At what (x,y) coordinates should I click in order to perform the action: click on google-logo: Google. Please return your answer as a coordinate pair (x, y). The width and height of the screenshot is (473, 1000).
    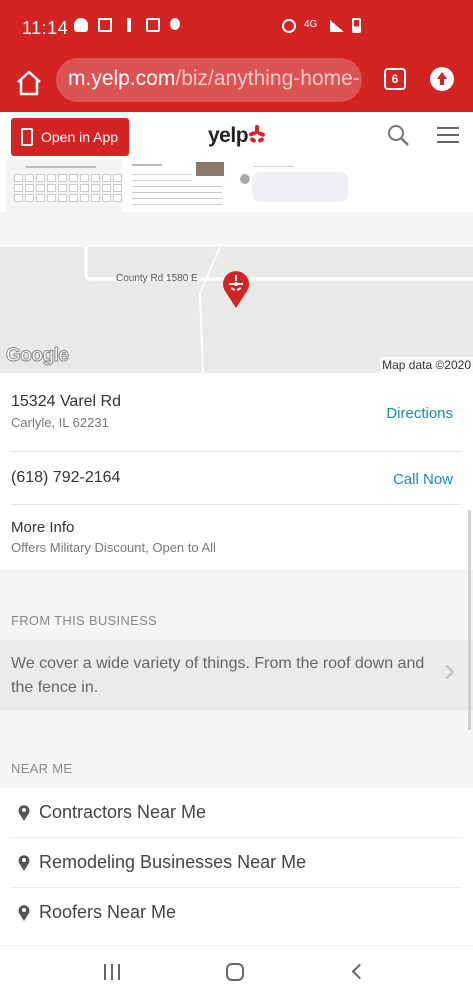
    Looking at the image, I should click on (37, 356).